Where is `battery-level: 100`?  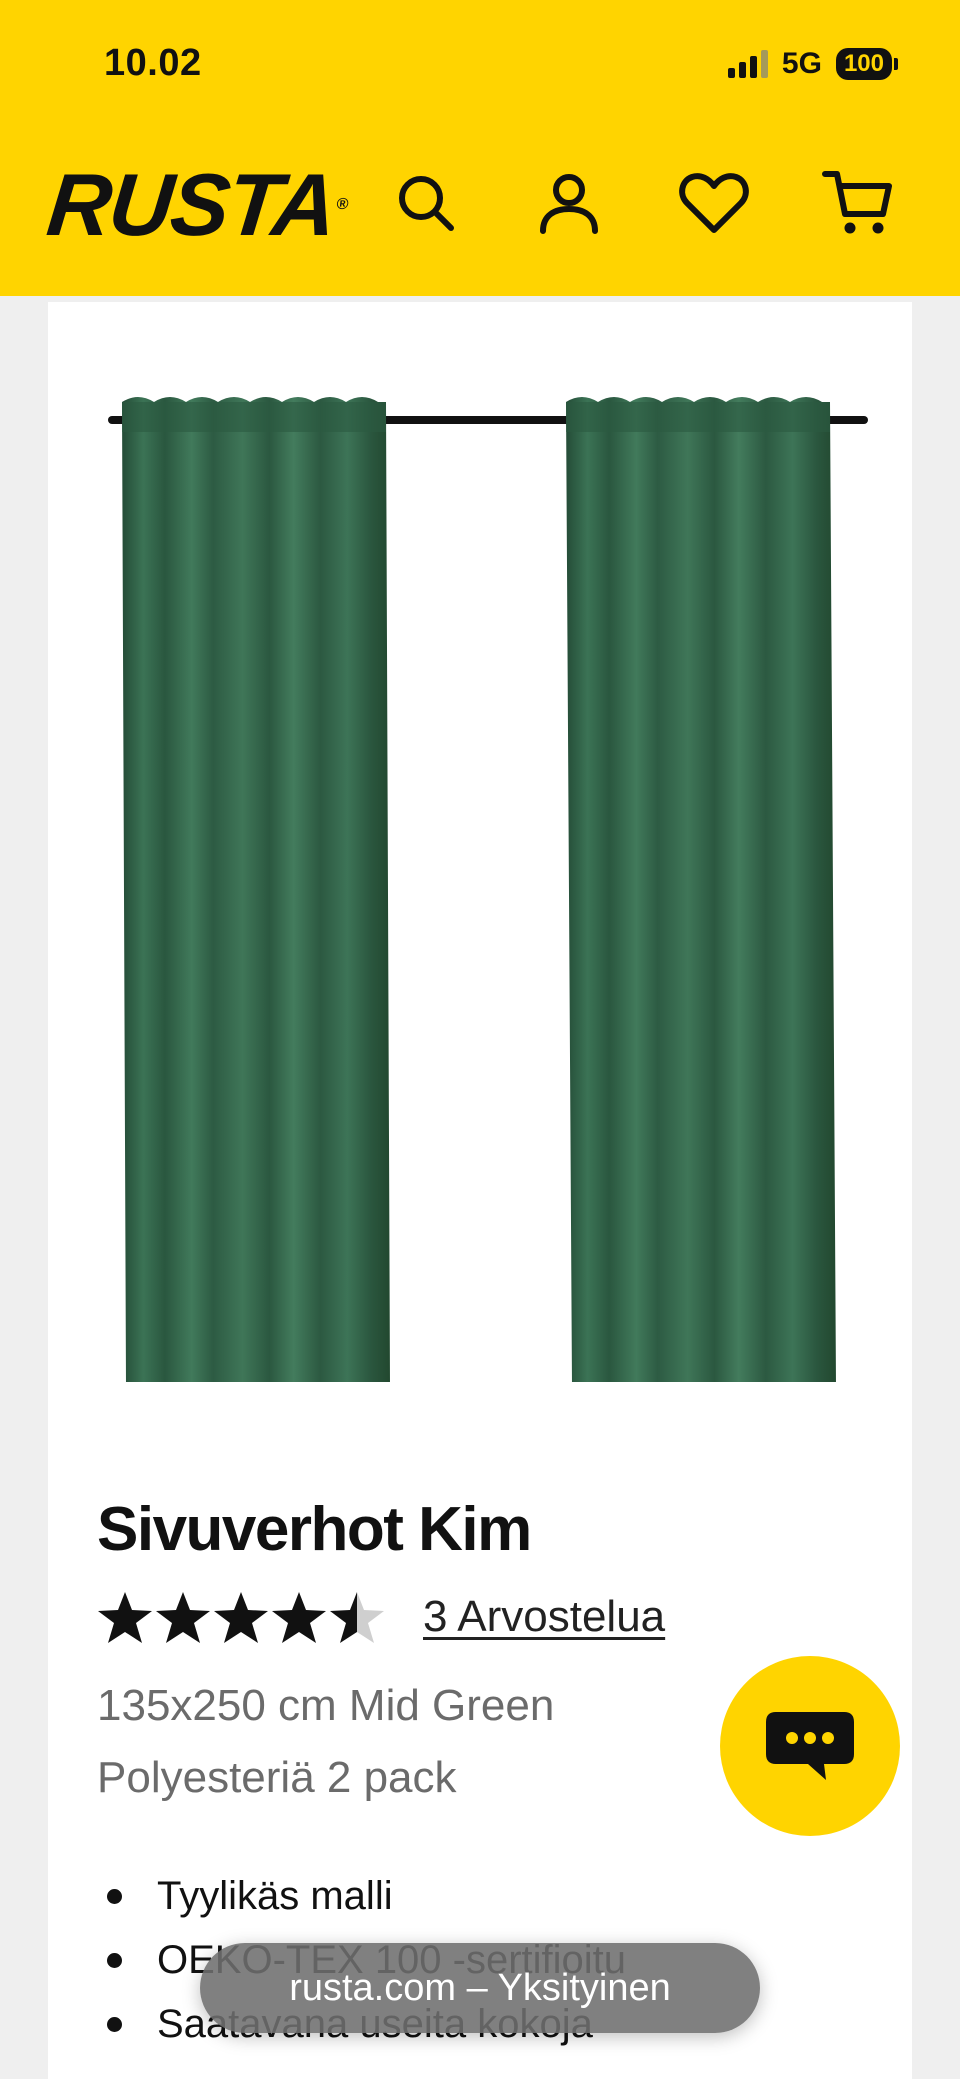
battery-level: 100 is located at coordinates (863, 64).